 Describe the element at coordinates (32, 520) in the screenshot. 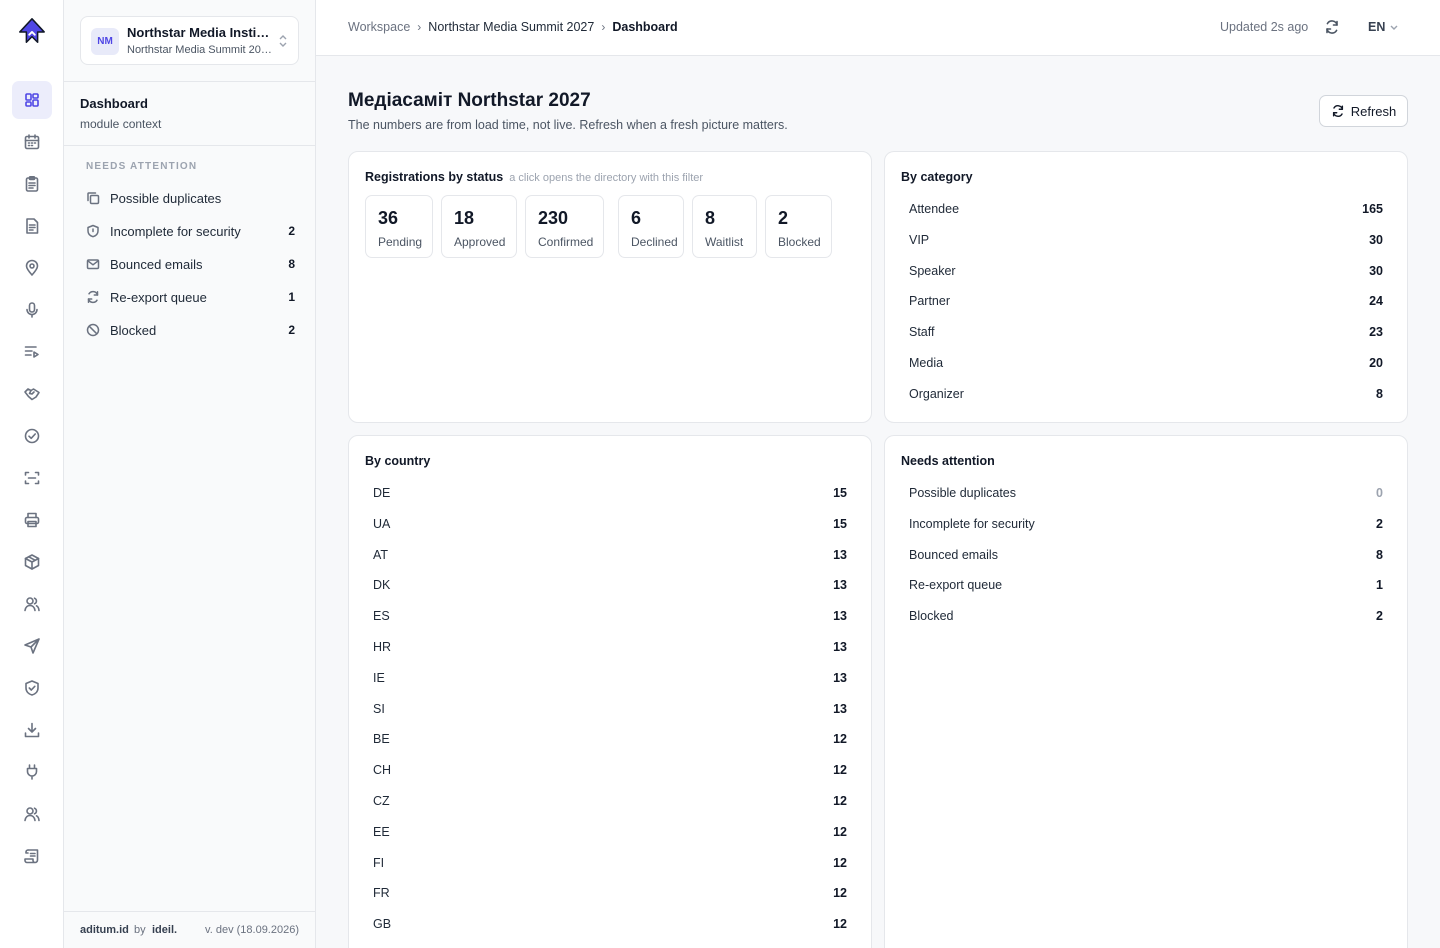

I see `rail-item-printer` at that location.